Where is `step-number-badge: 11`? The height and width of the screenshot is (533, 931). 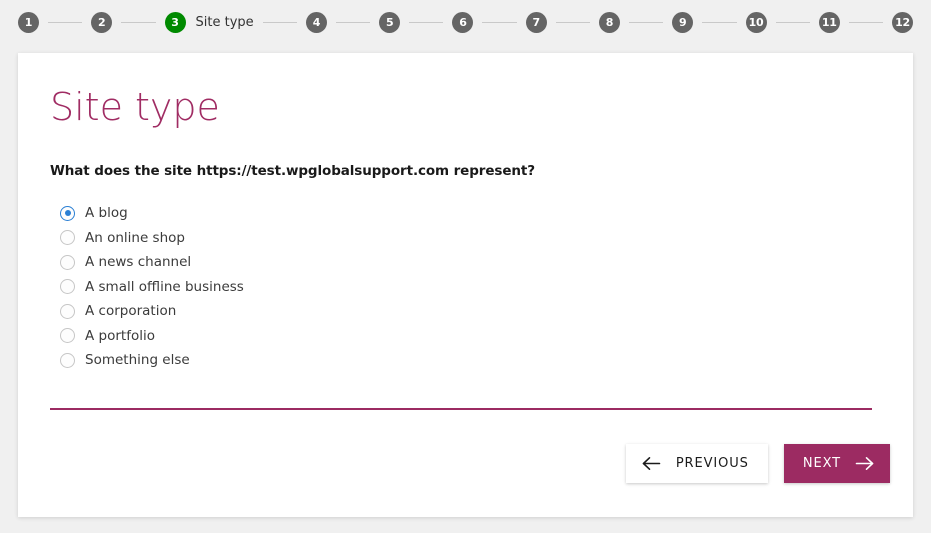
step-number-badge: 11 is located at coordinates (829, 22).